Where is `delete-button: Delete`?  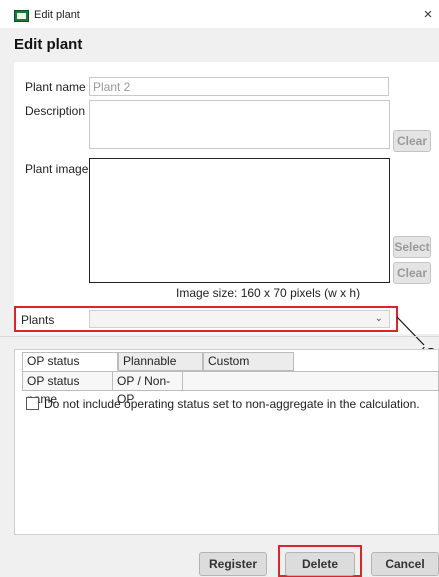 delete-button: Delete is located at coordinates (320, 564).